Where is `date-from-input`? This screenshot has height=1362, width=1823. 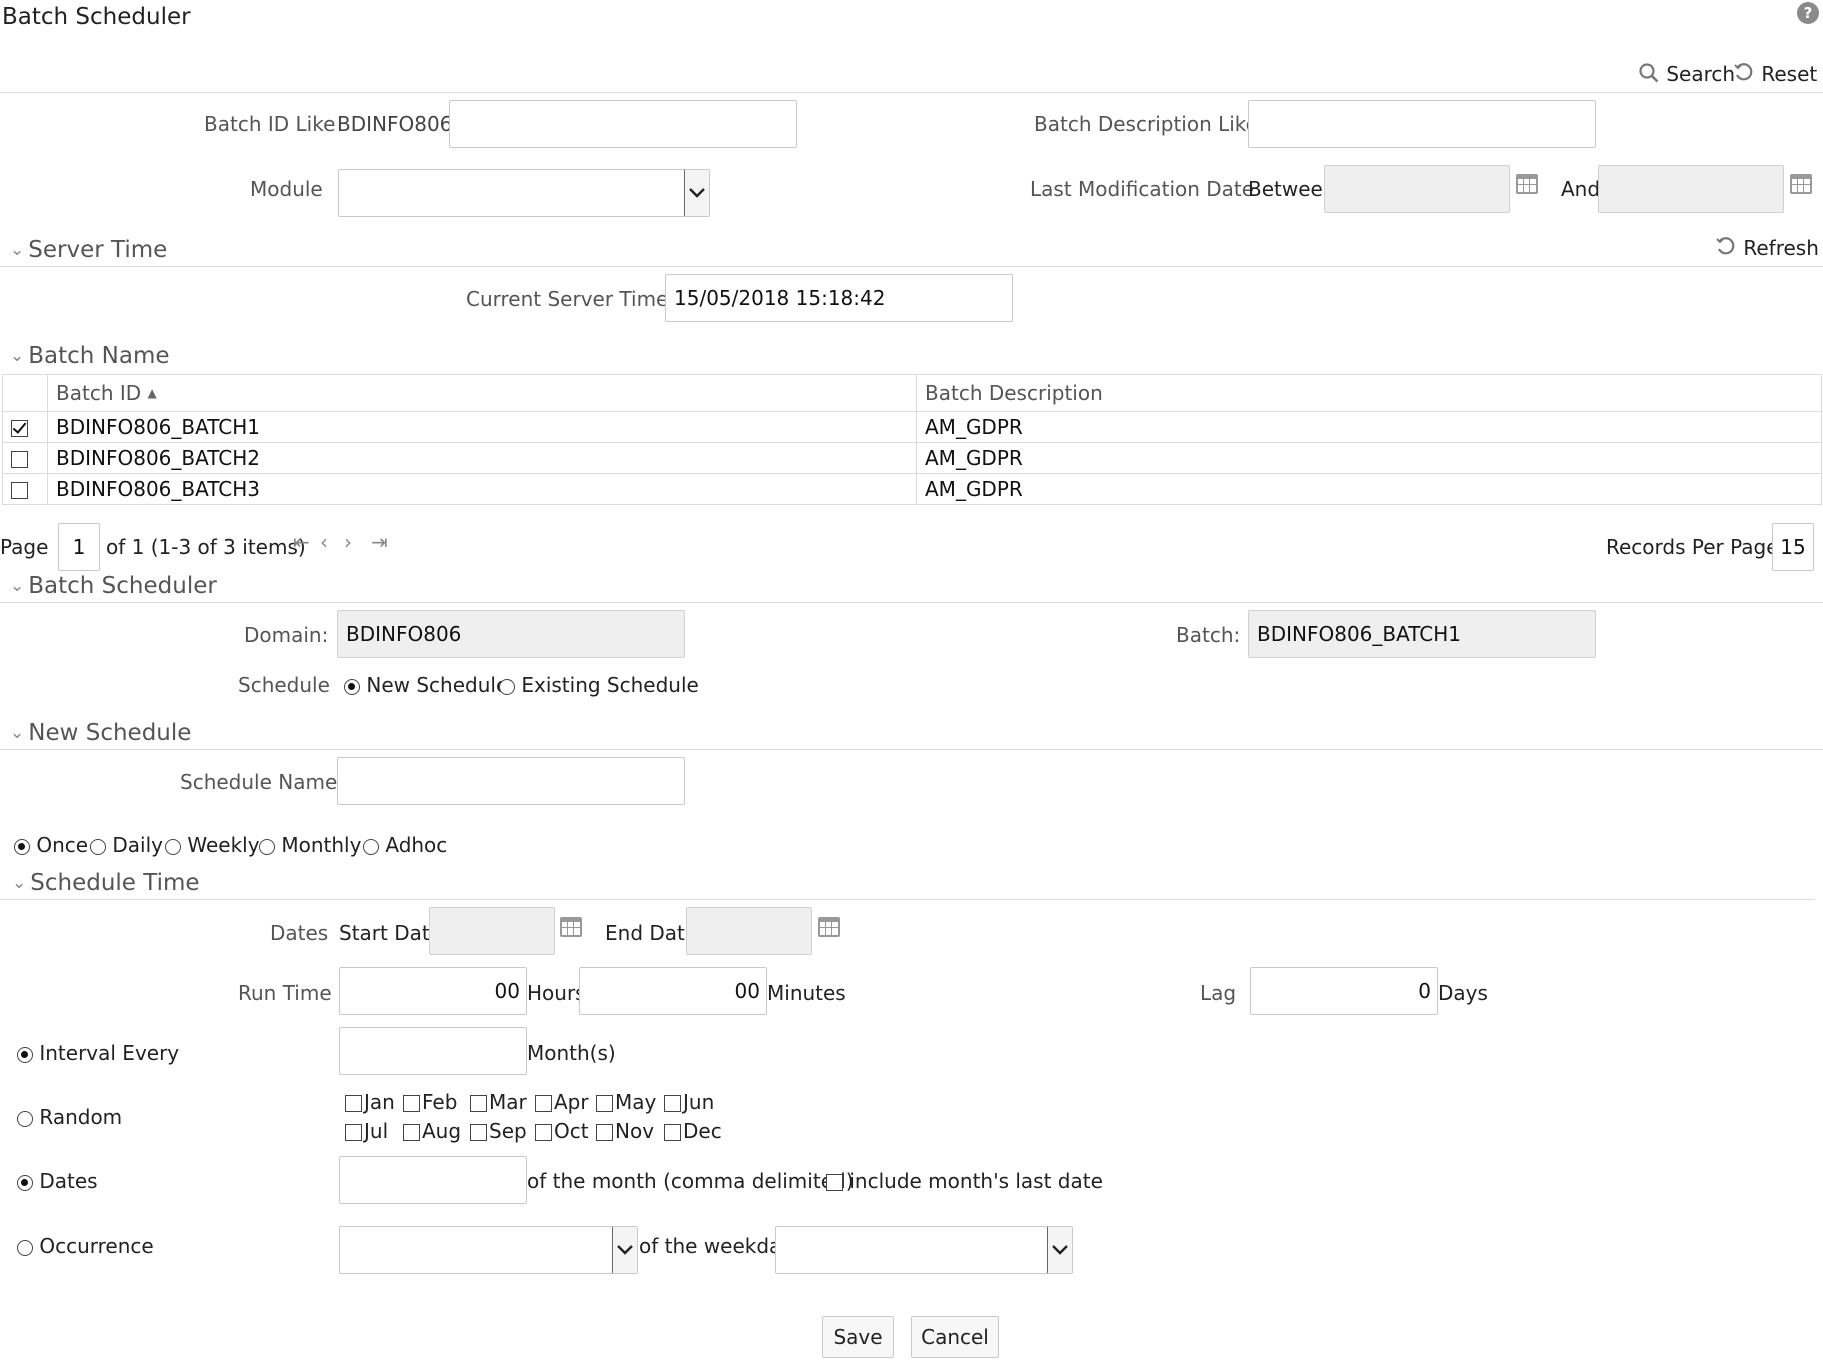
date-from-input is located at coordinates (1417, 189).